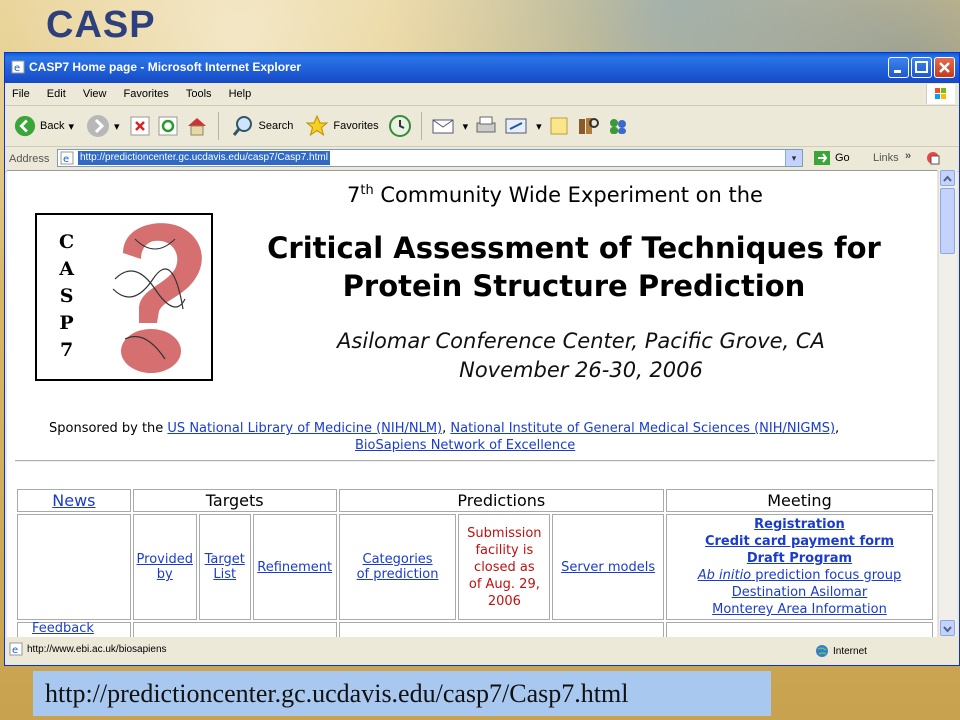  I want to click on forward-button: ▾, so click(103, 126).